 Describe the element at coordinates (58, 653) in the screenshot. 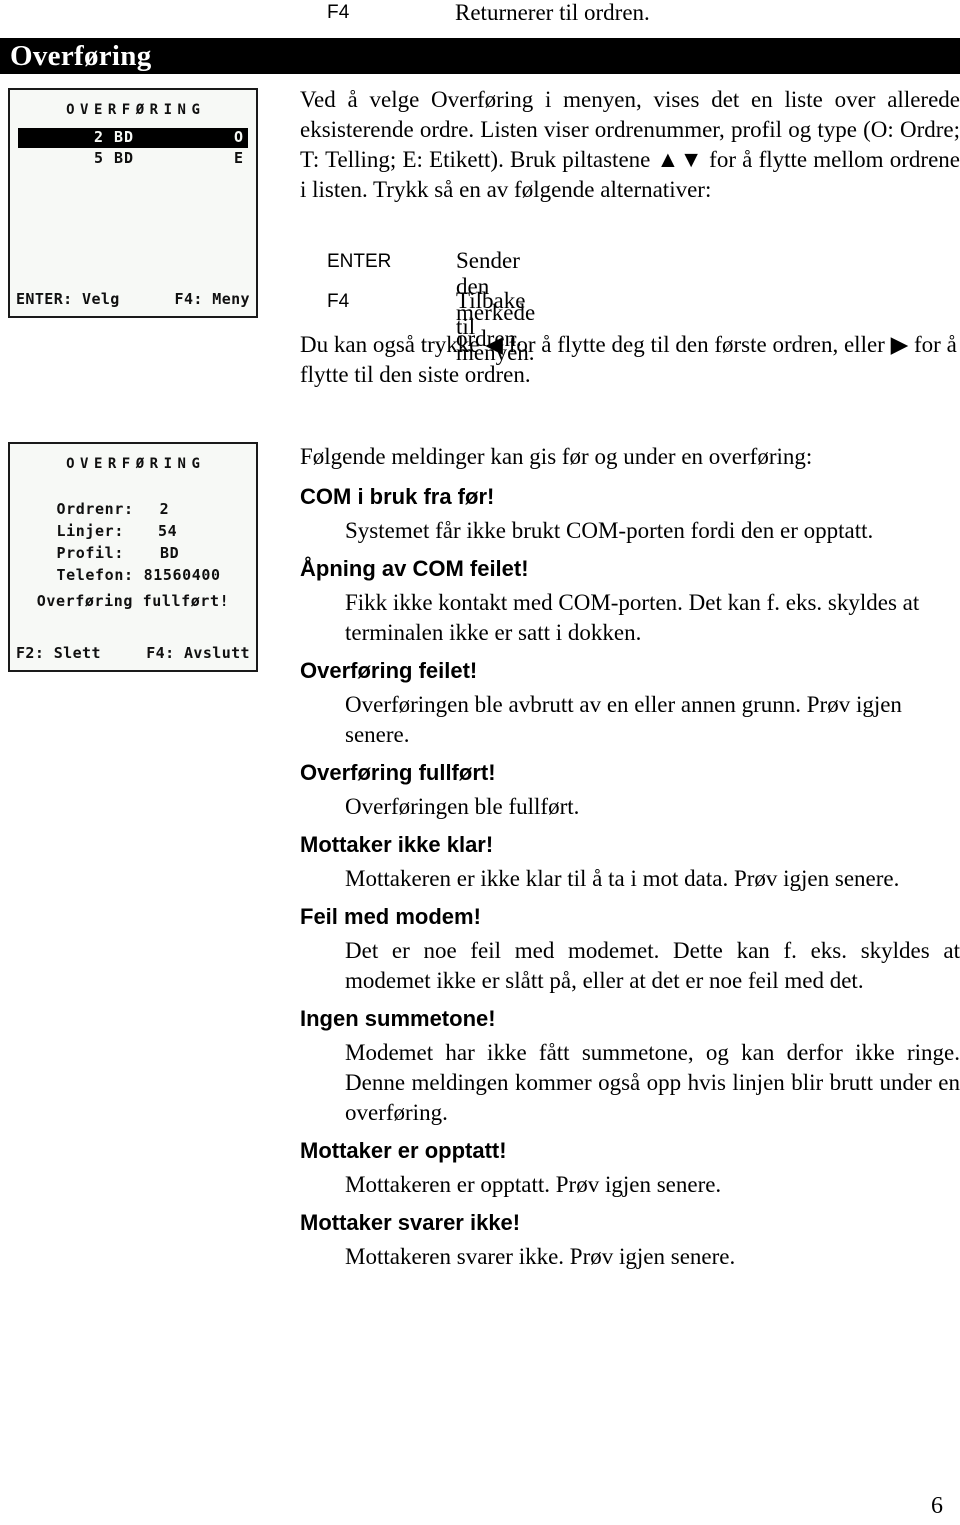

I see `lcd-footer-f2-hint: F2: Slett` at that location.